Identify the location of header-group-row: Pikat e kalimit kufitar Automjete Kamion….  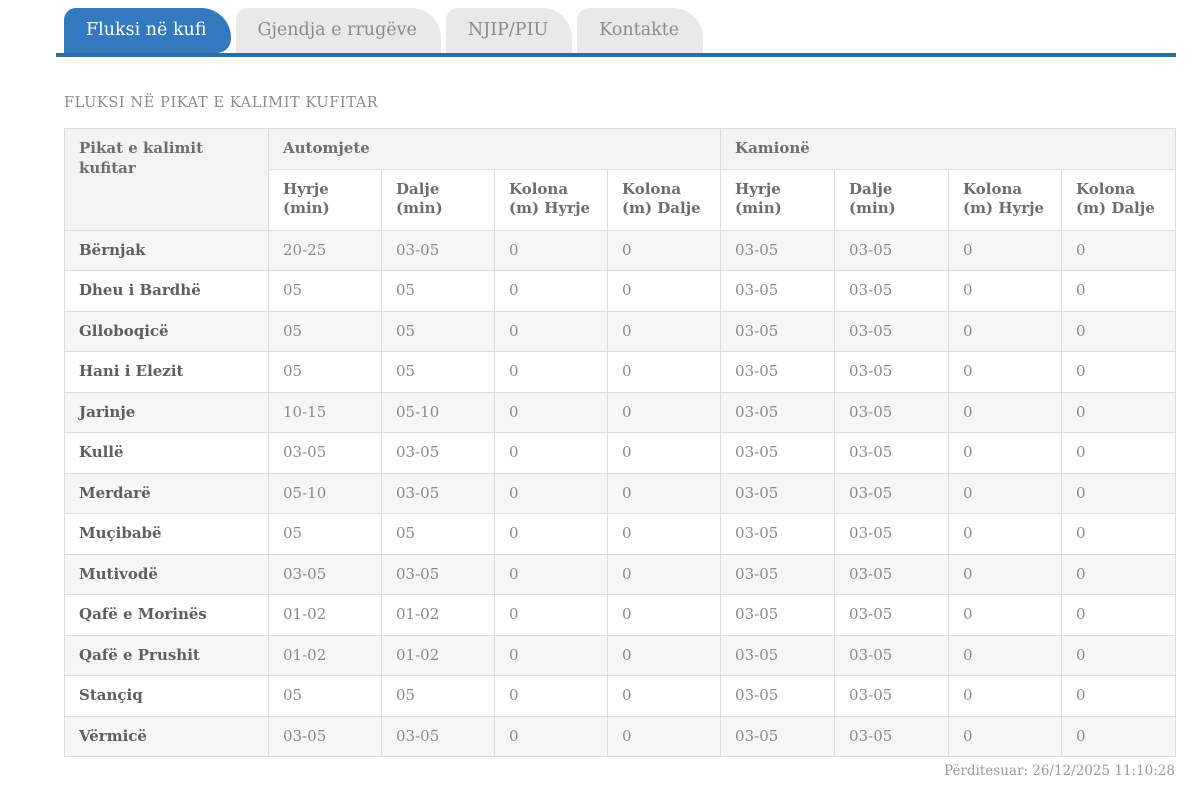
(620, 179).